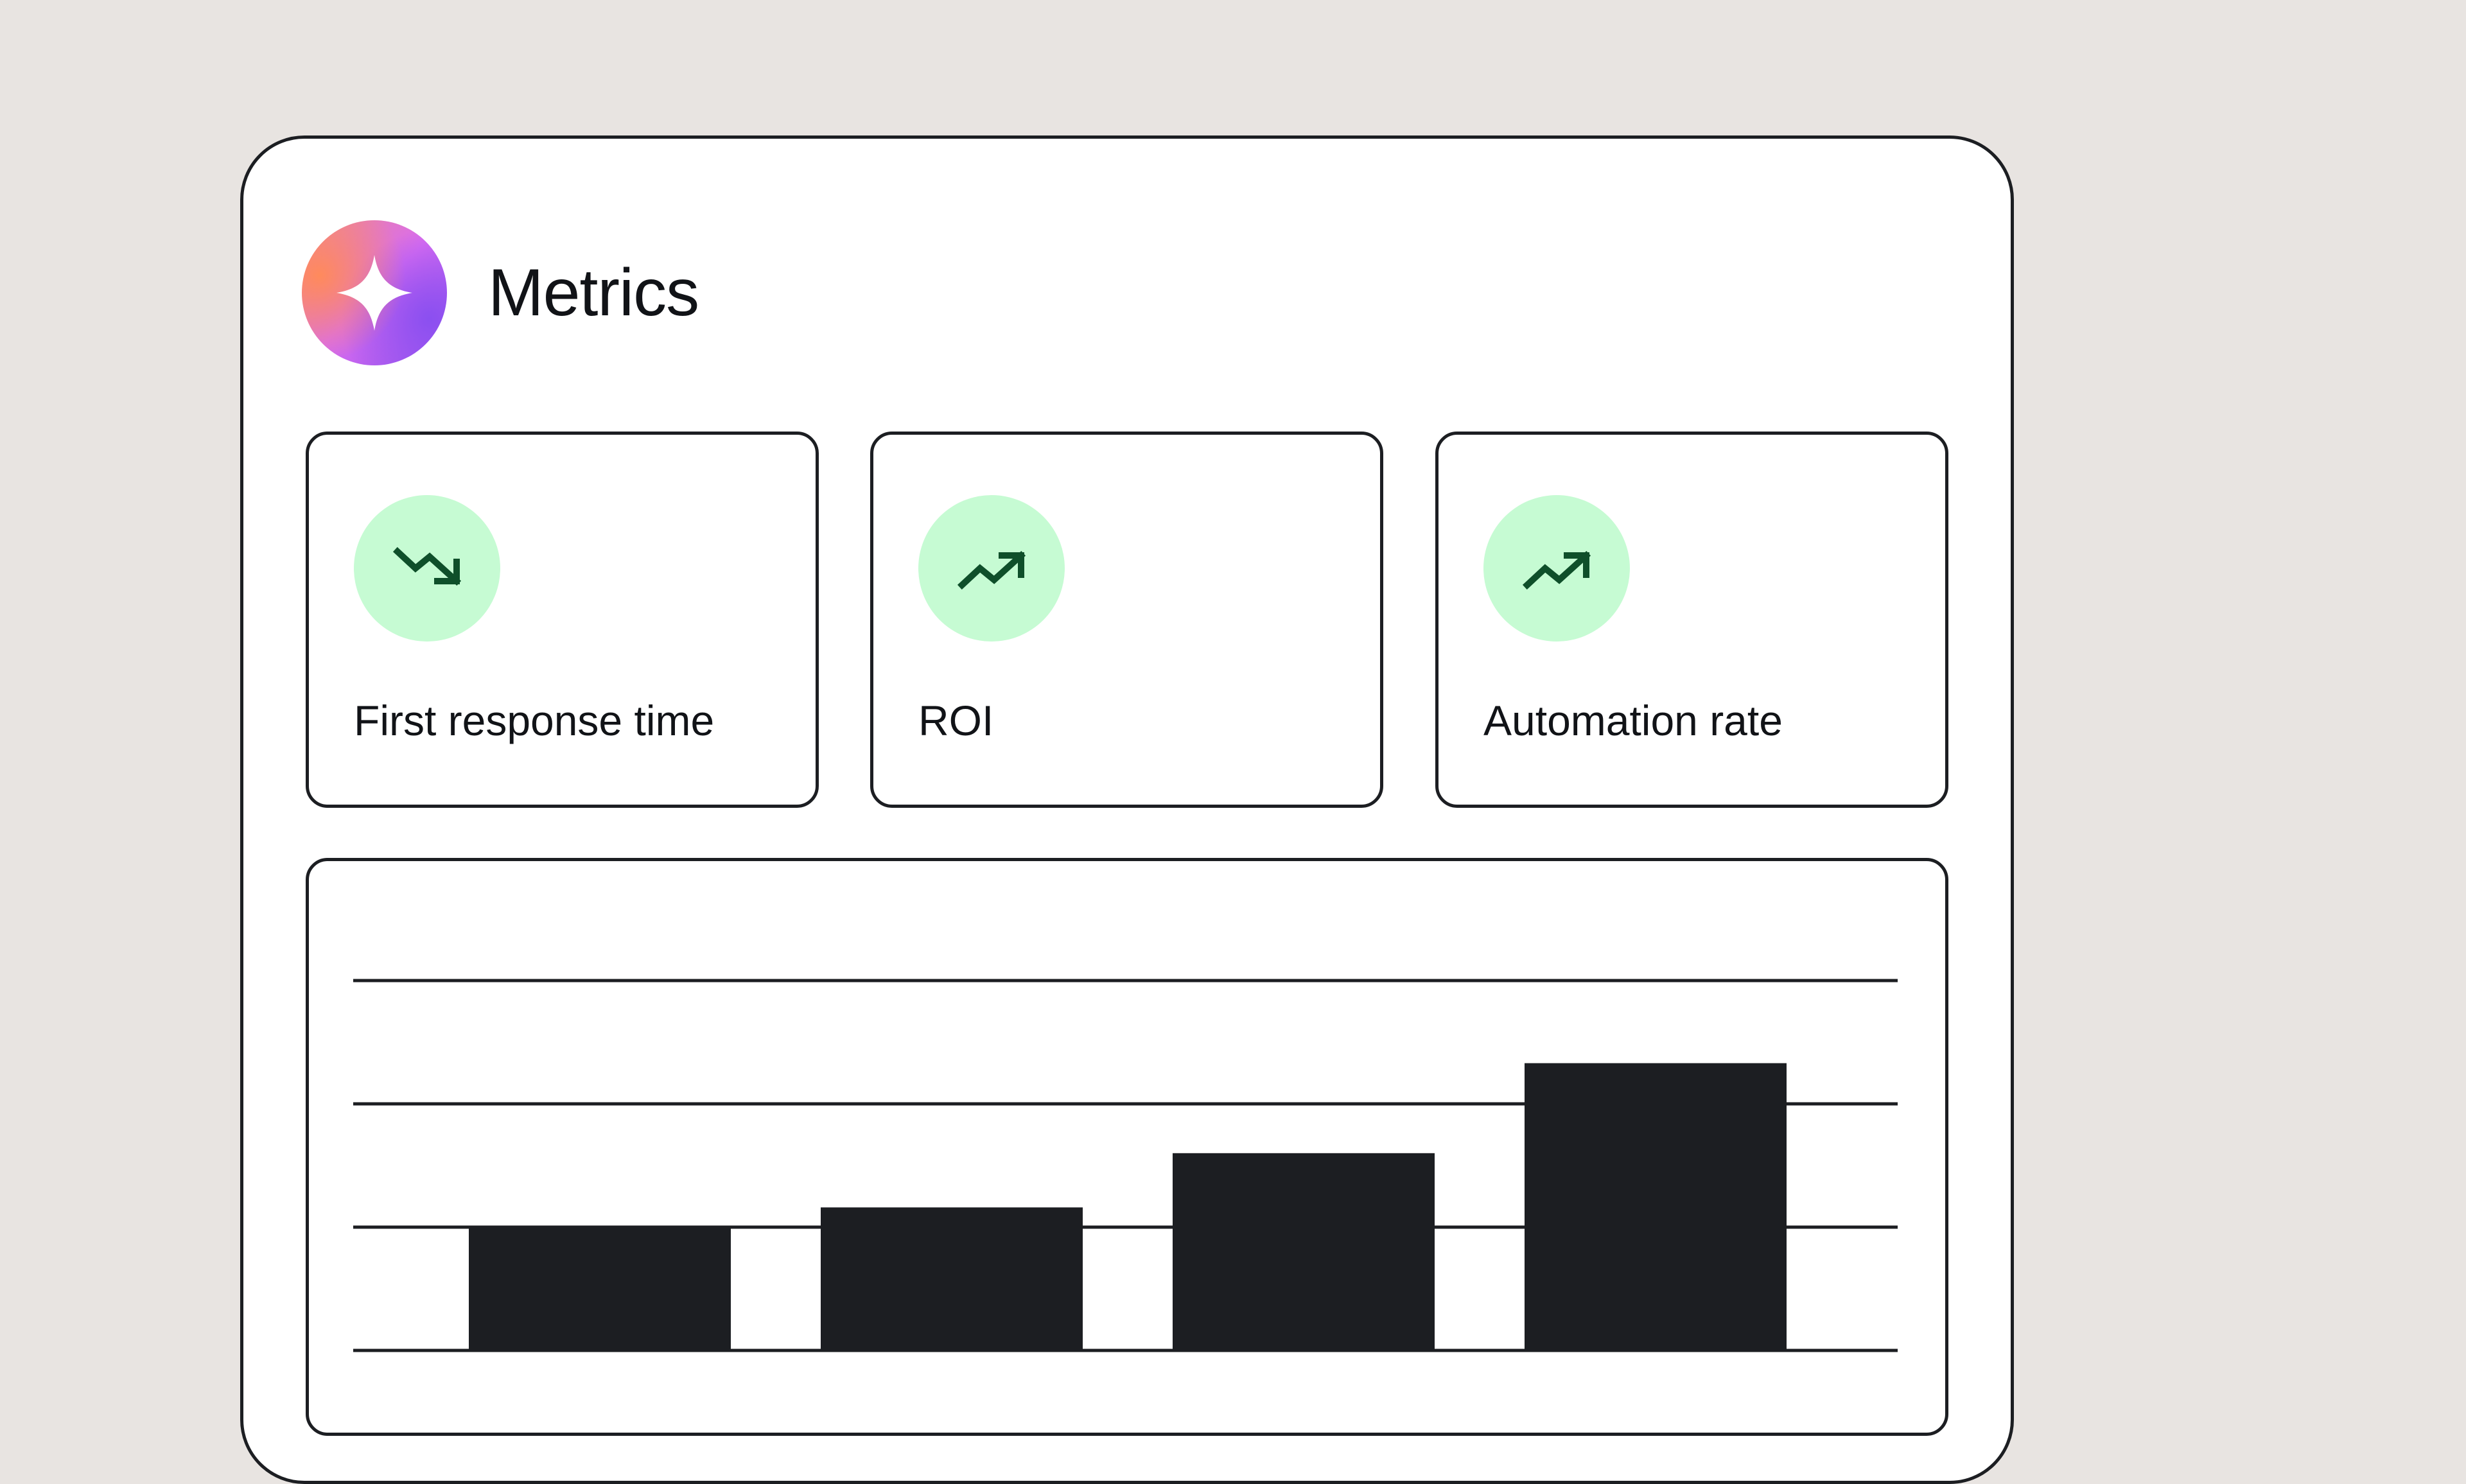 The height and width of the screenshot is (1484, 2466). I want to click on metric-label: First response time, so click(534, 720).